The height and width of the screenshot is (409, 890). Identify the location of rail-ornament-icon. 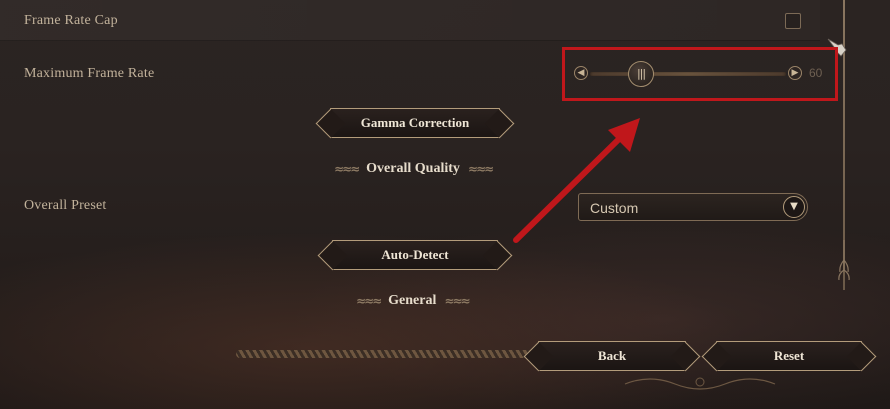
(844, 260).